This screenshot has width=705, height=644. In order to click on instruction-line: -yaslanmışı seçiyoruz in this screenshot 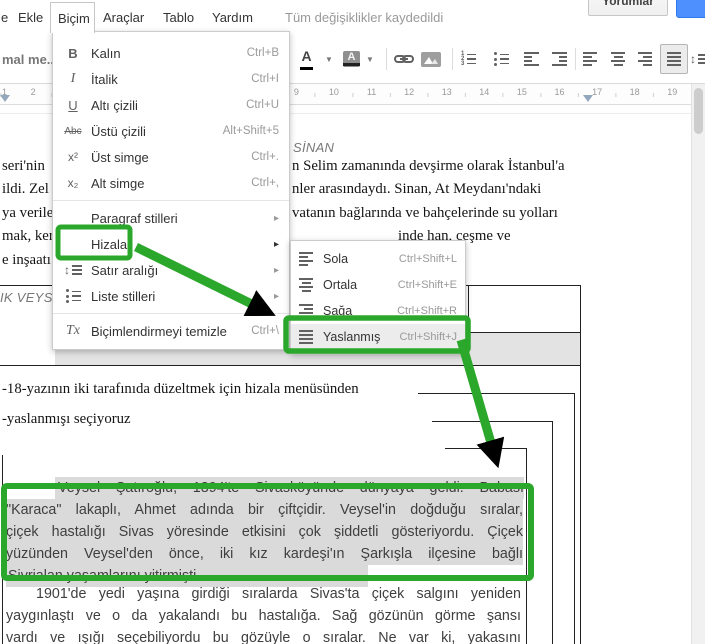, I will do `click(66, 419)`.